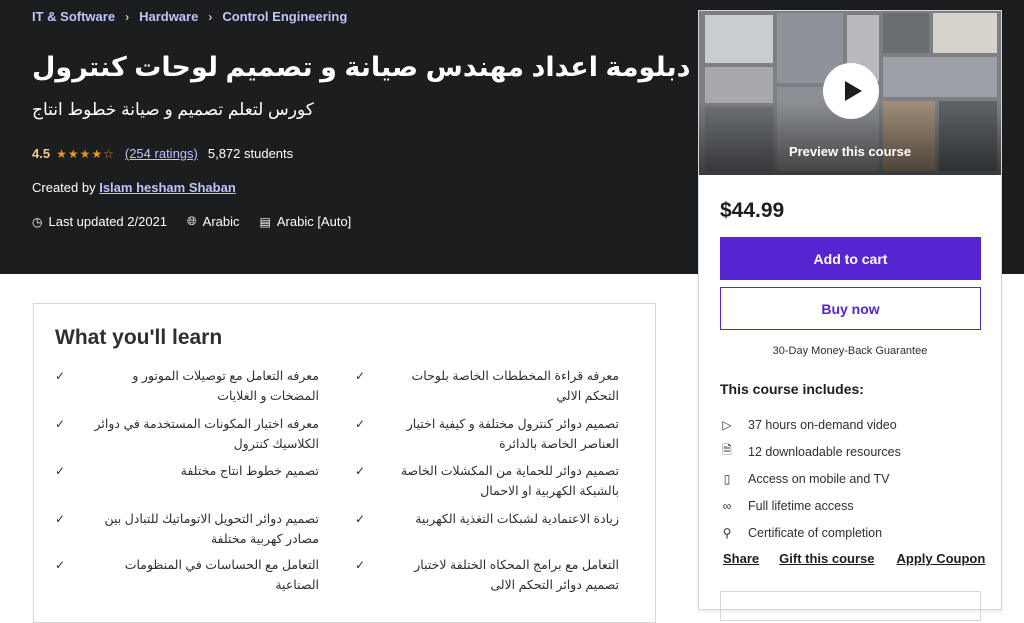  What do you see at coordinates (810, 532) in the screenshot?
I see `includes-item: ⚲ Certificate of completion` at bounding box center [810, 532].